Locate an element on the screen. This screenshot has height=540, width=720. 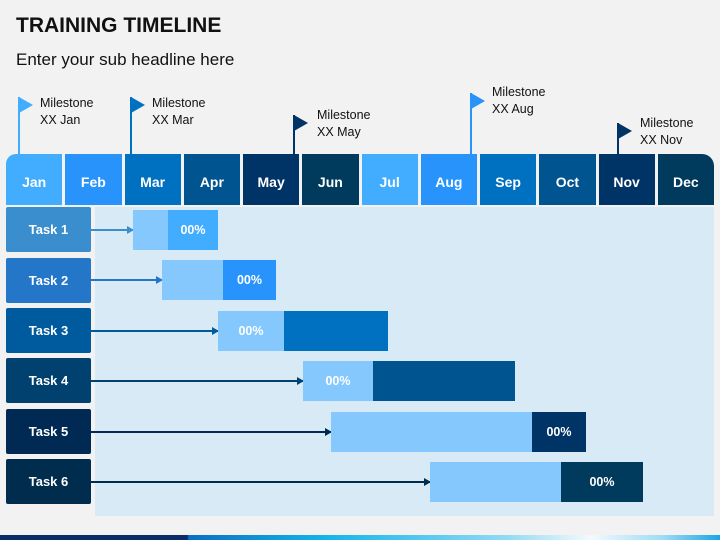
month-nov: Nov is located at coordinates (626, 179).